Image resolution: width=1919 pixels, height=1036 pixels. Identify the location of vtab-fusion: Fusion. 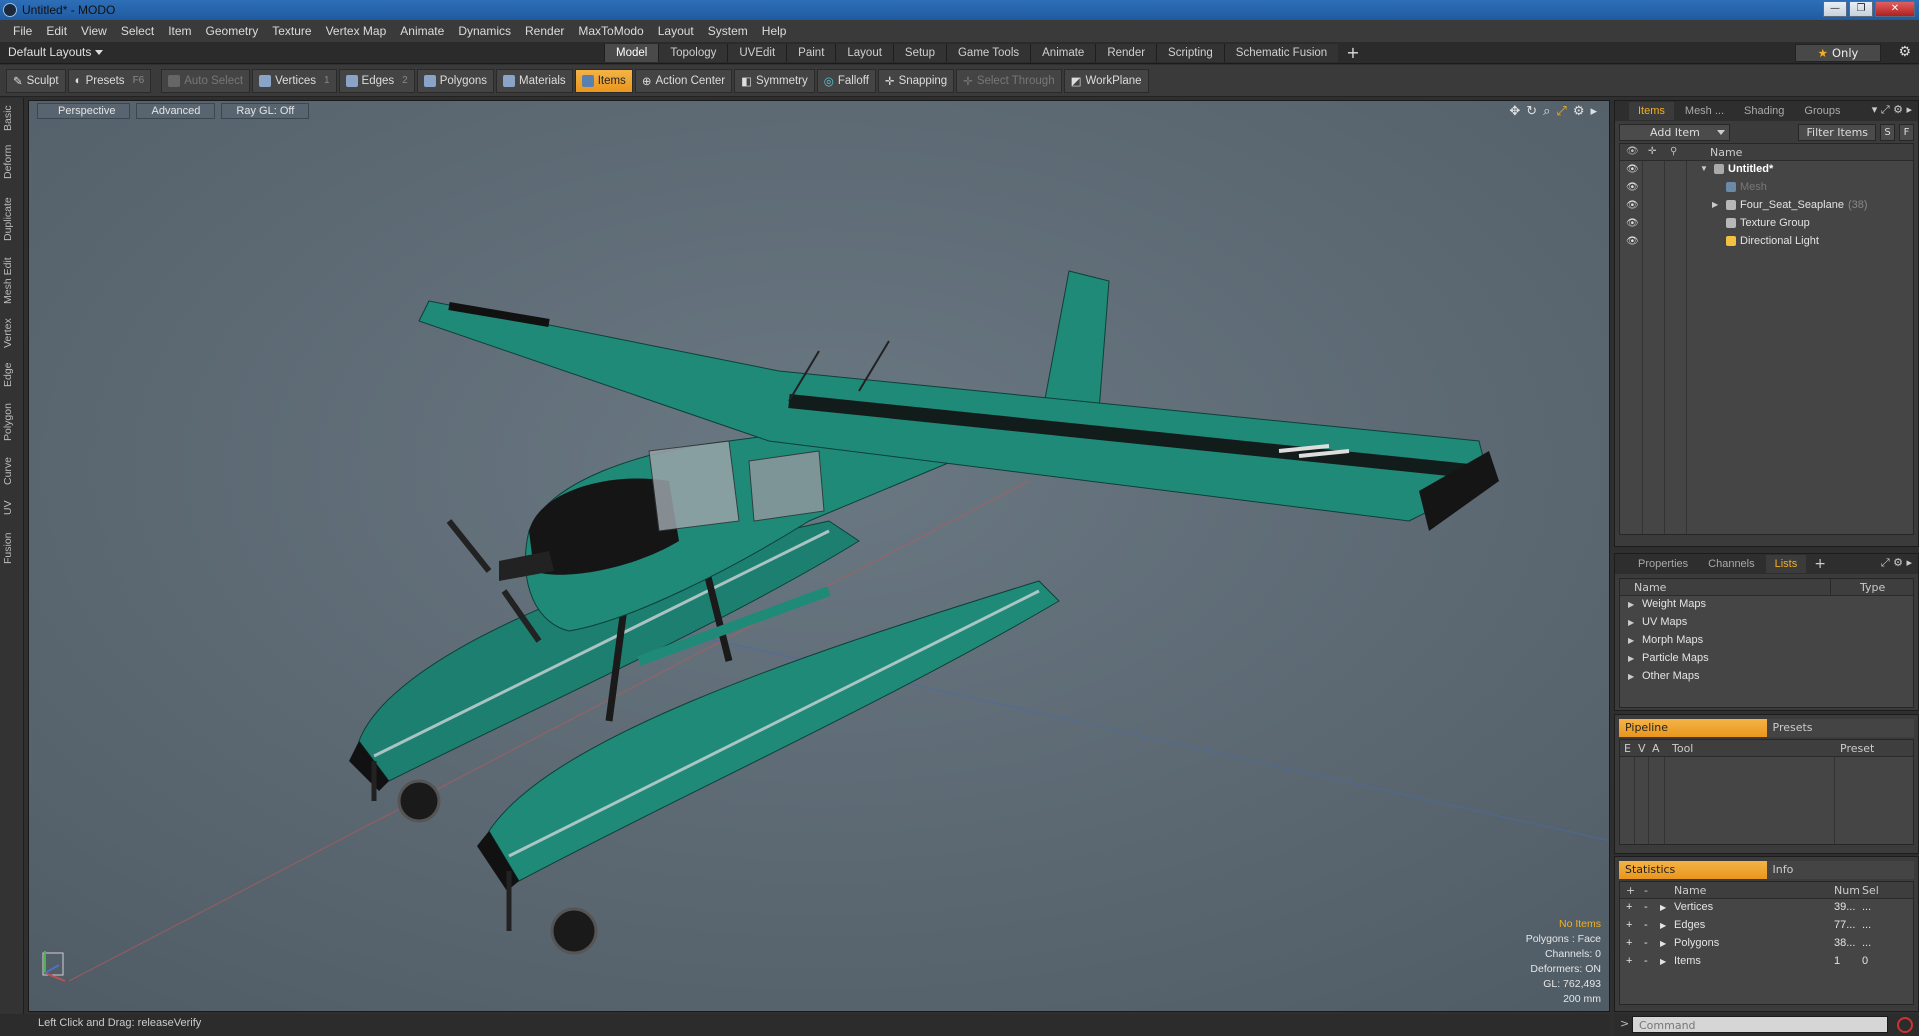
(12, 548).